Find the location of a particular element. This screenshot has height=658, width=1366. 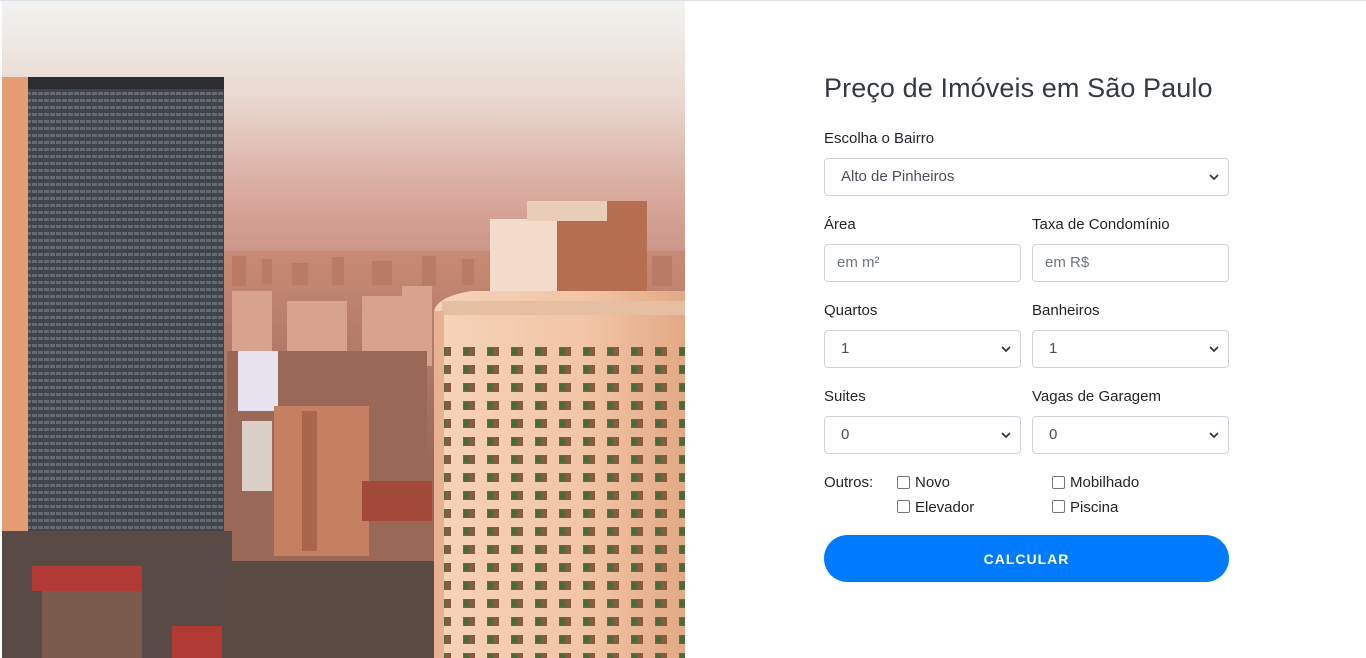

calcular-button: CALCULAR is located at coordinates (1026, 558).